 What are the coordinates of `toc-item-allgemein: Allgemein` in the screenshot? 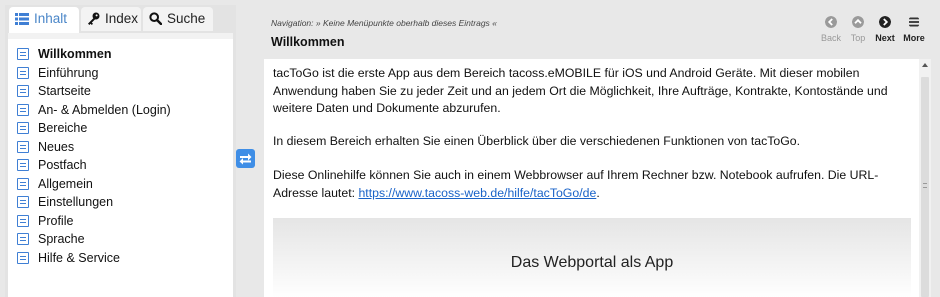 It's located at (119, 184).